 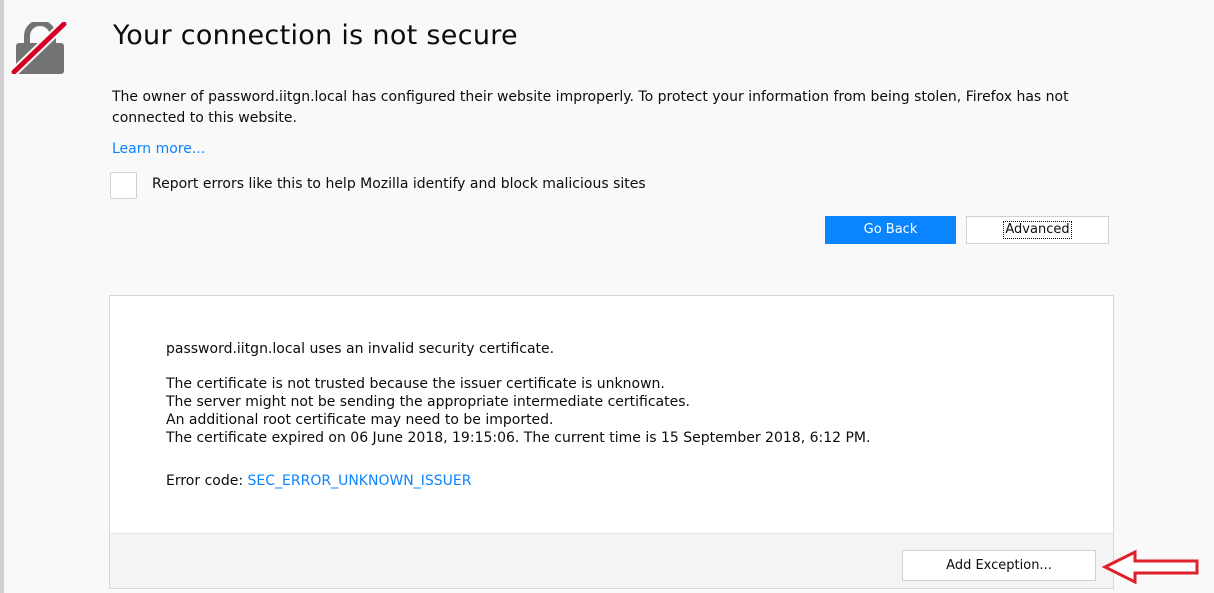 What do you see at coordinates (1150, 567) in the screenshot?
I see `red-arrow-annotation` at bounding box center [1150, 567].